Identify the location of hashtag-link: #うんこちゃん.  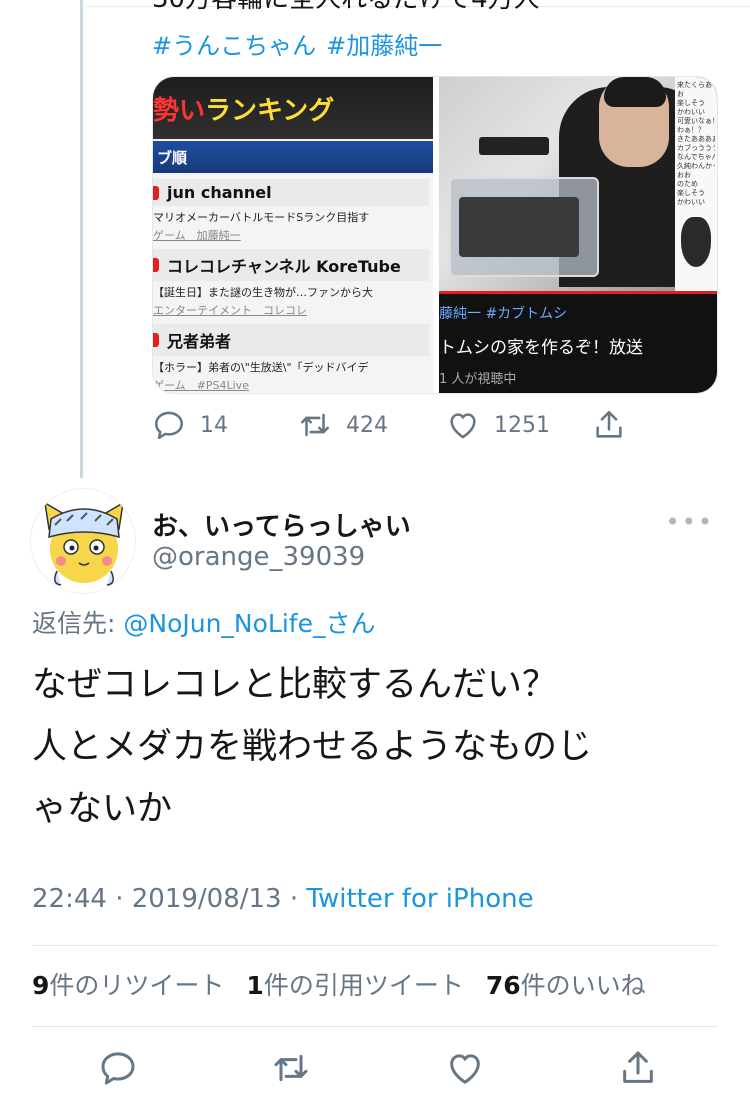
(234, 46).